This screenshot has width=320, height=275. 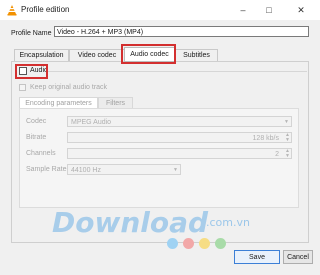 I want to click on keep-original-audio-label: Keep original audio track, so click(x=69, y=87).